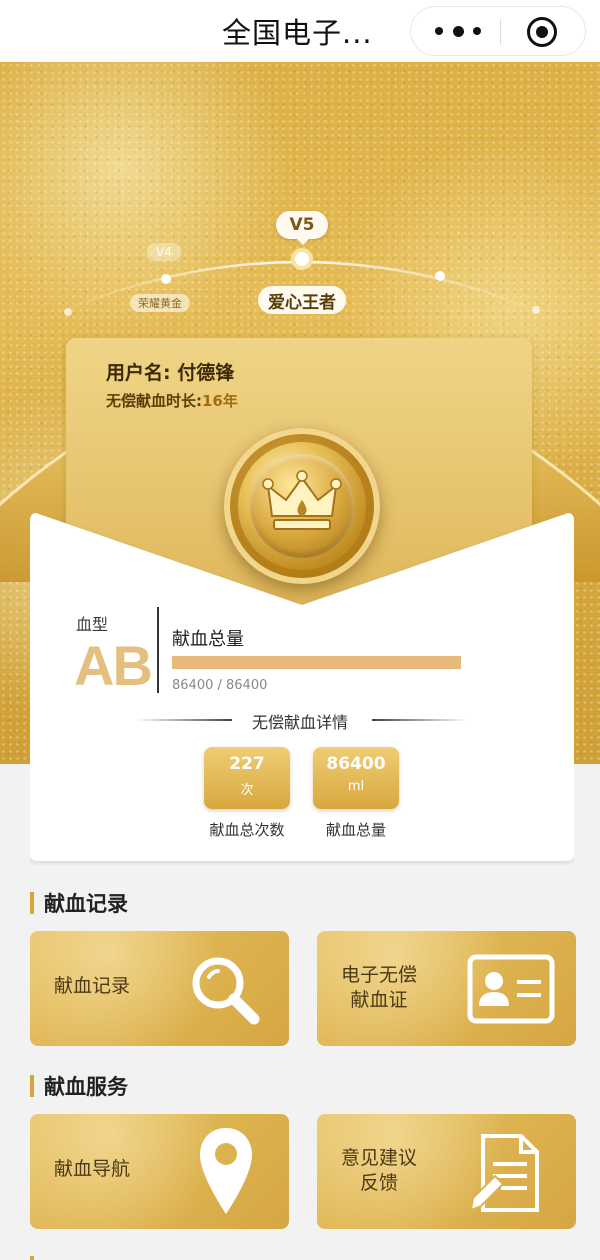  What do you see at coordinates (302, 228) in the screenshot?
I see `current-level-code: V5` at bounding box center [302, 228].